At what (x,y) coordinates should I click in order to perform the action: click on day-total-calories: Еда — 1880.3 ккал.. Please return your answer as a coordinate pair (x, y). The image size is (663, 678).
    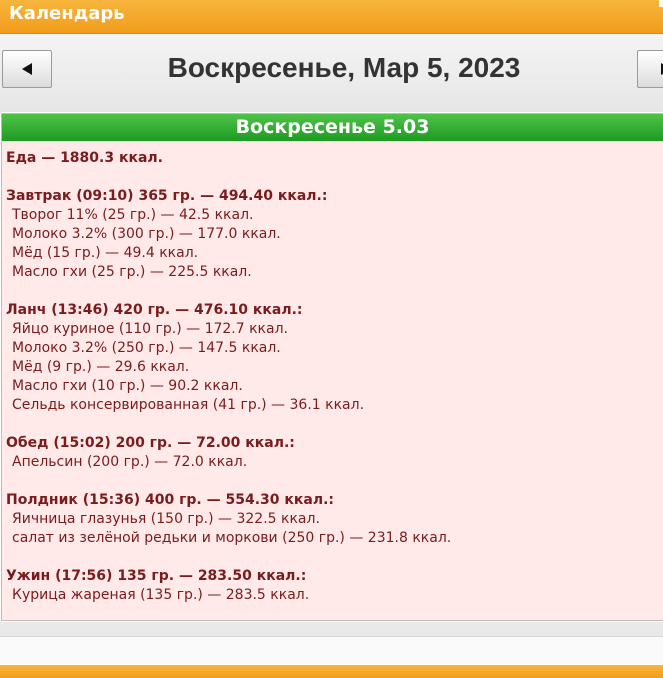
    Looking at the image, I should click on (84, 158).